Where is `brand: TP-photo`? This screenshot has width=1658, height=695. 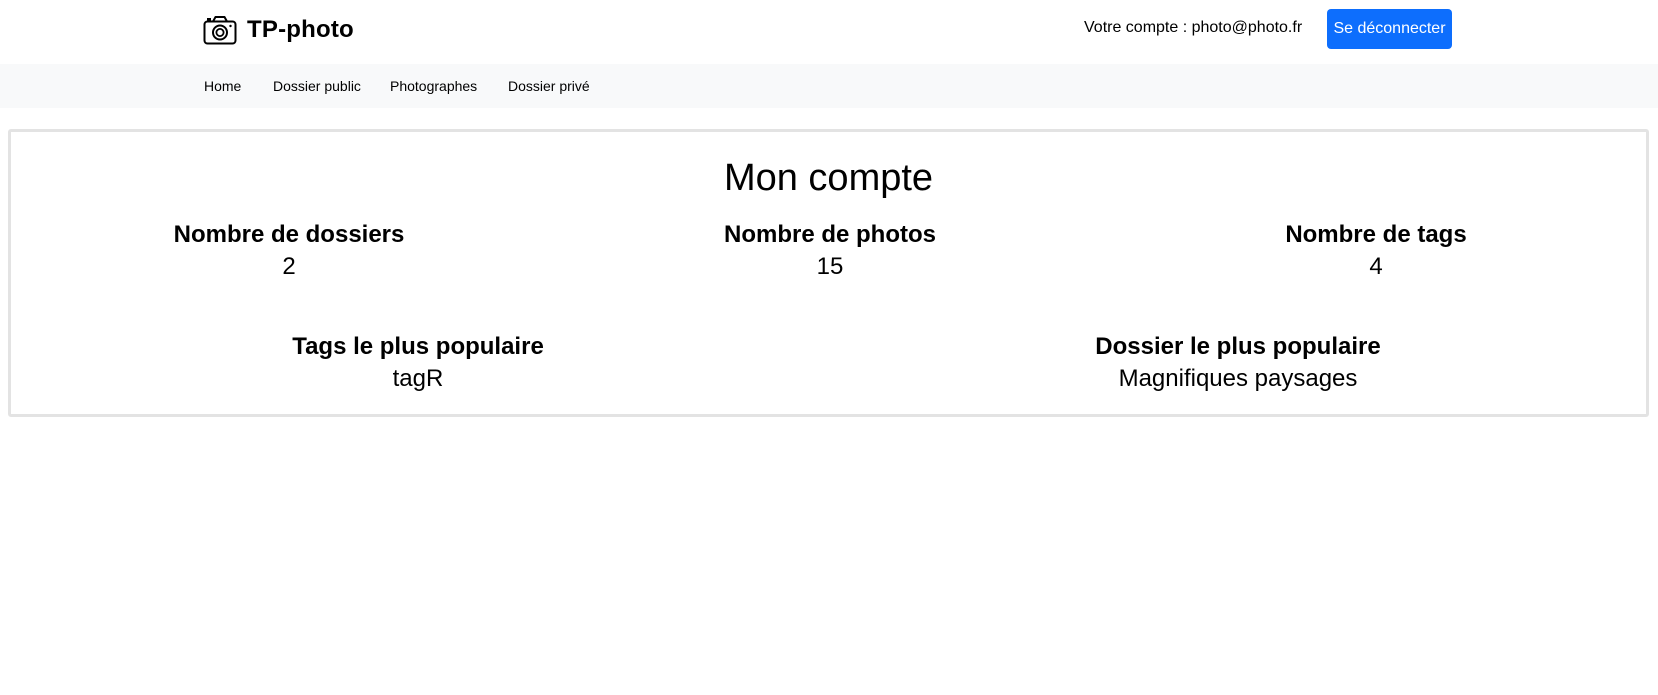 brand: TP-photo is located at coordinates (278, 30).